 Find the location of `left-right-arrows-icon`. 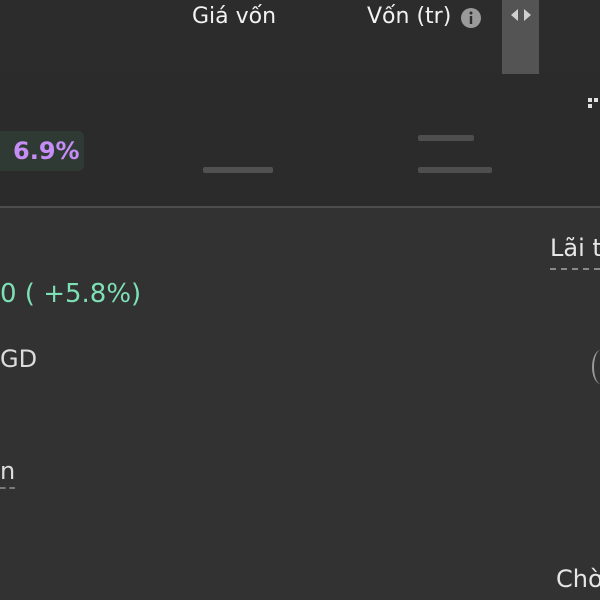

left-right-arrows-icon is located at coordinates (521, 15).